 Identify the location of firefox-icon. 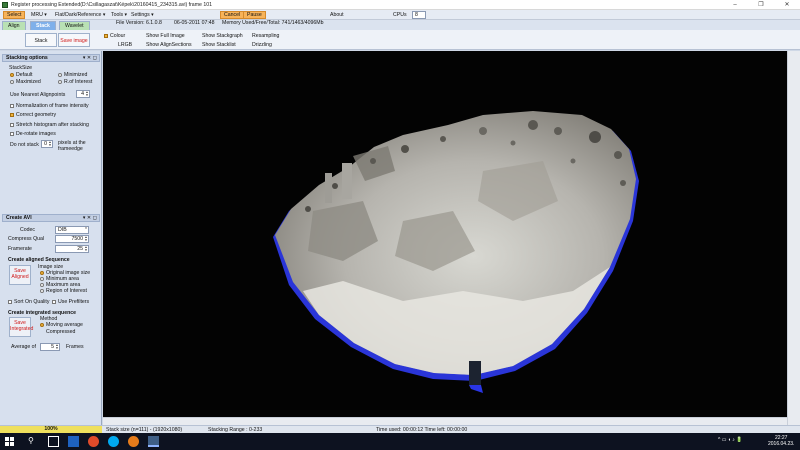
(133, 441).